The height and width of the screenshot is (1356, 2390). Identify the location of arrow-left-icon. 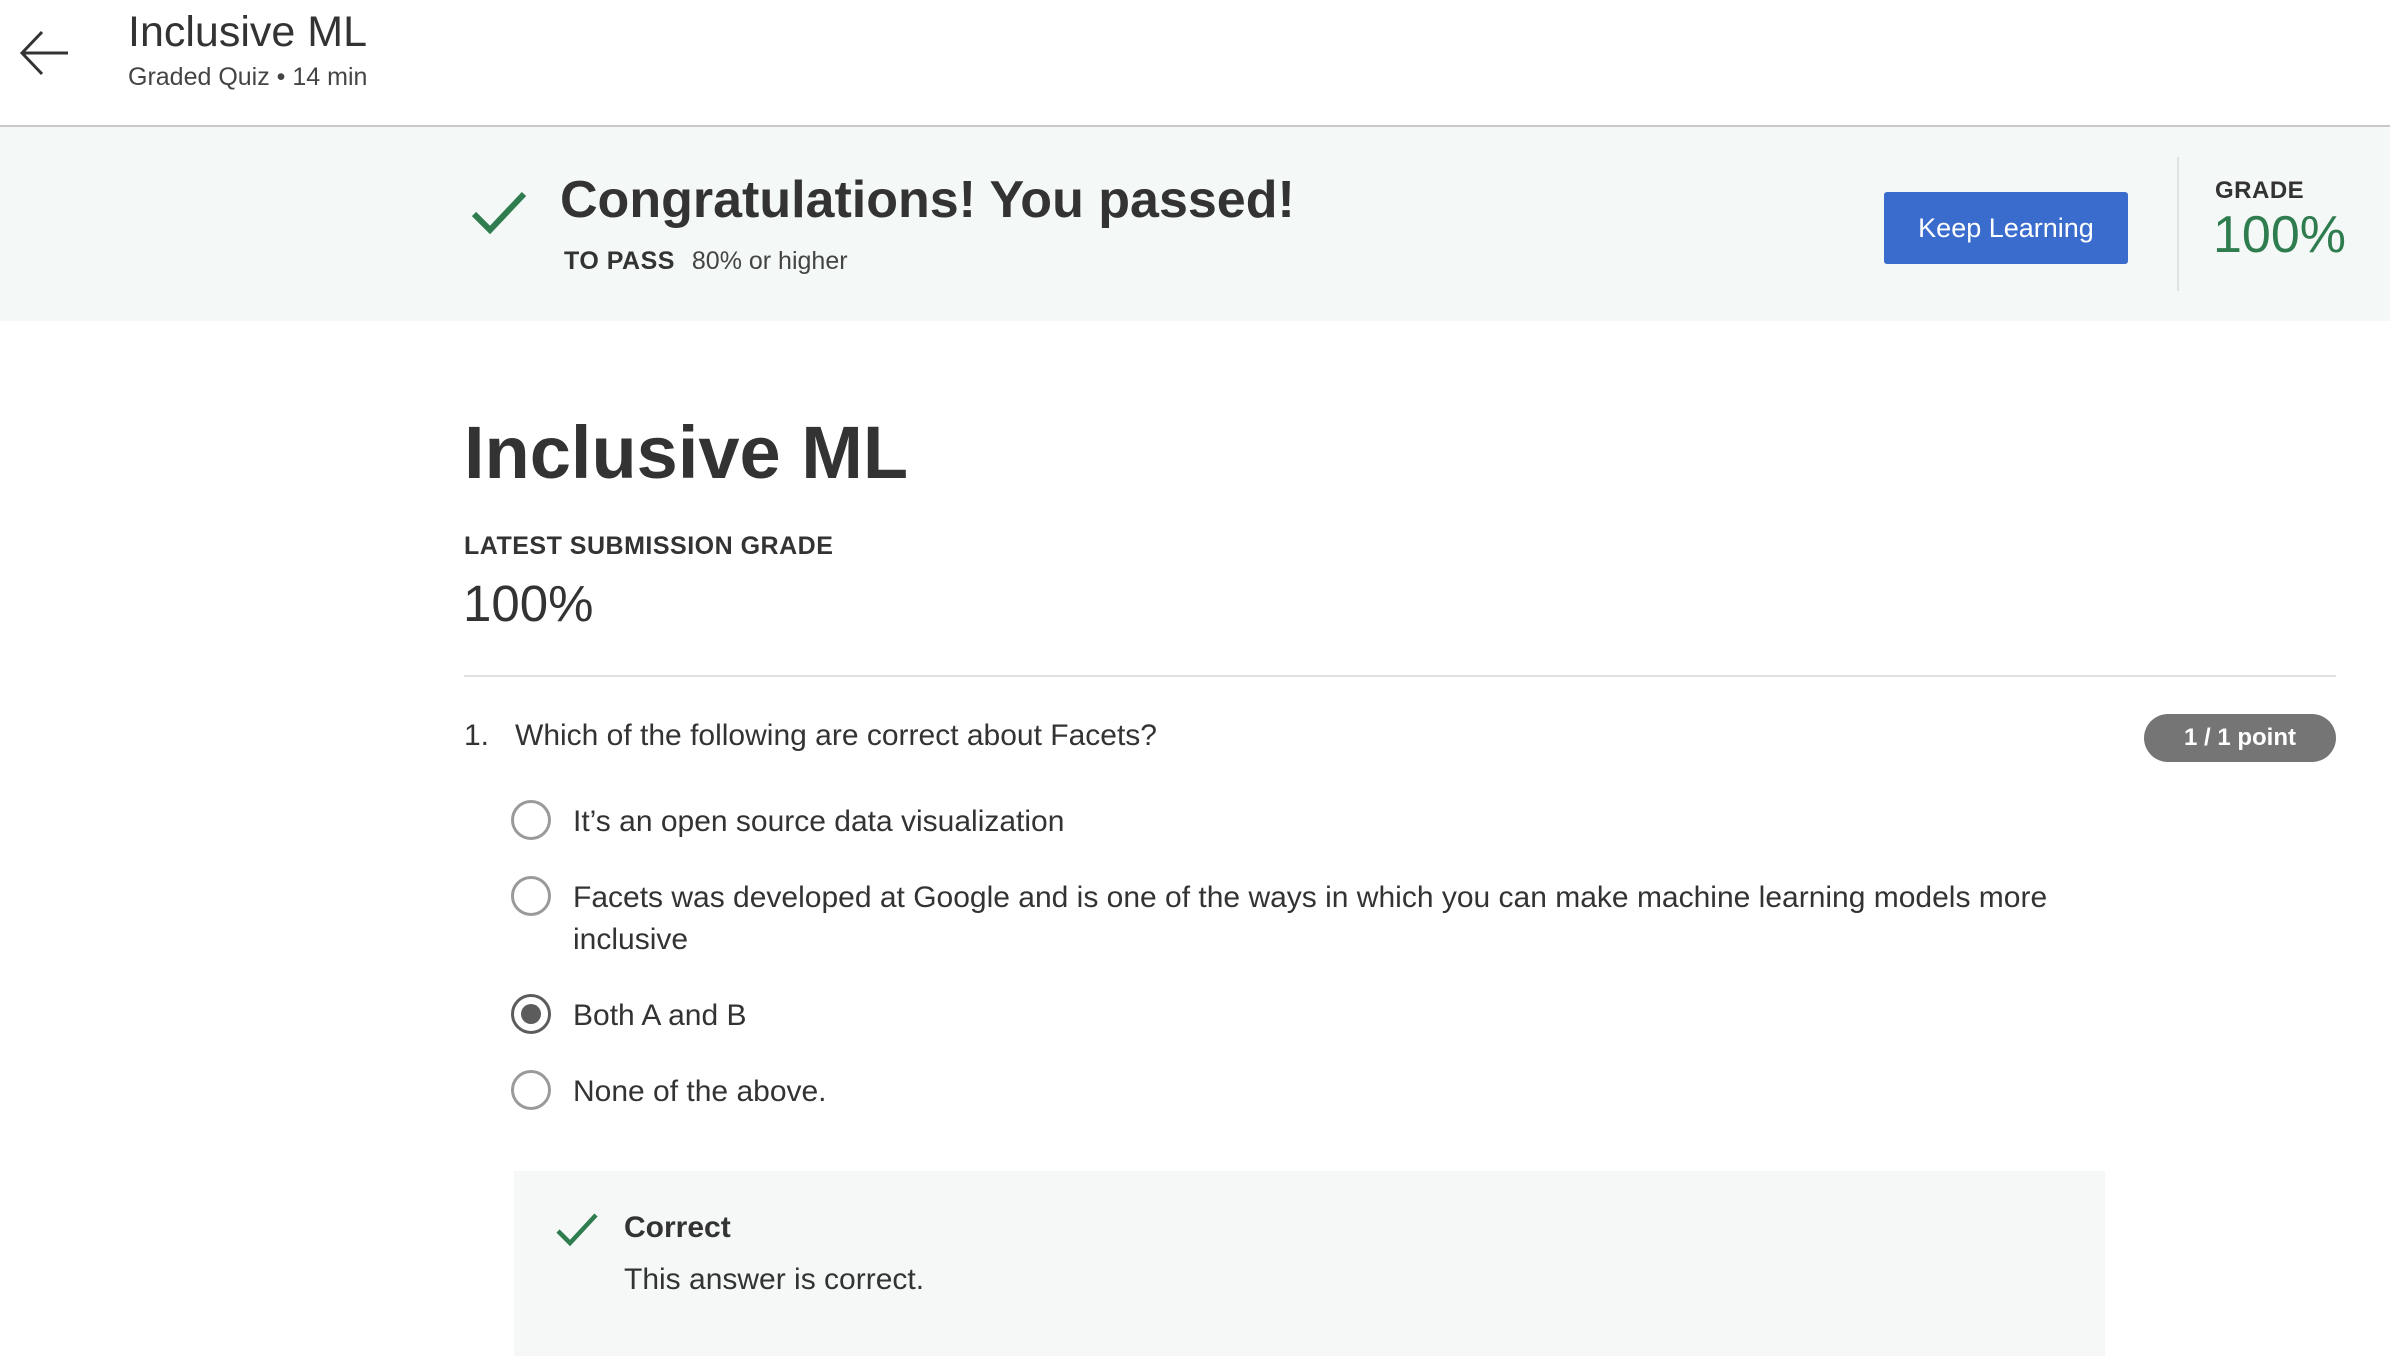
(43, 53).